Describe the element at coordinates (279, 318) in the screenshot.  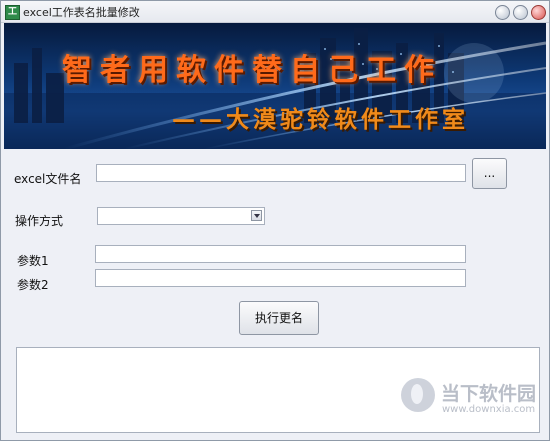
I see `execute-rename-button: 执行更名` at that location.